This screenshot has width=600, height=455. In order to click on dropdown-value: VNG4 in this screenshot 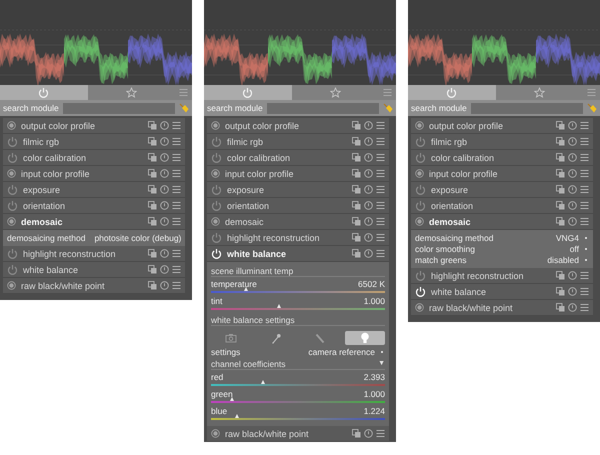, I will do `click(567, 238)`.